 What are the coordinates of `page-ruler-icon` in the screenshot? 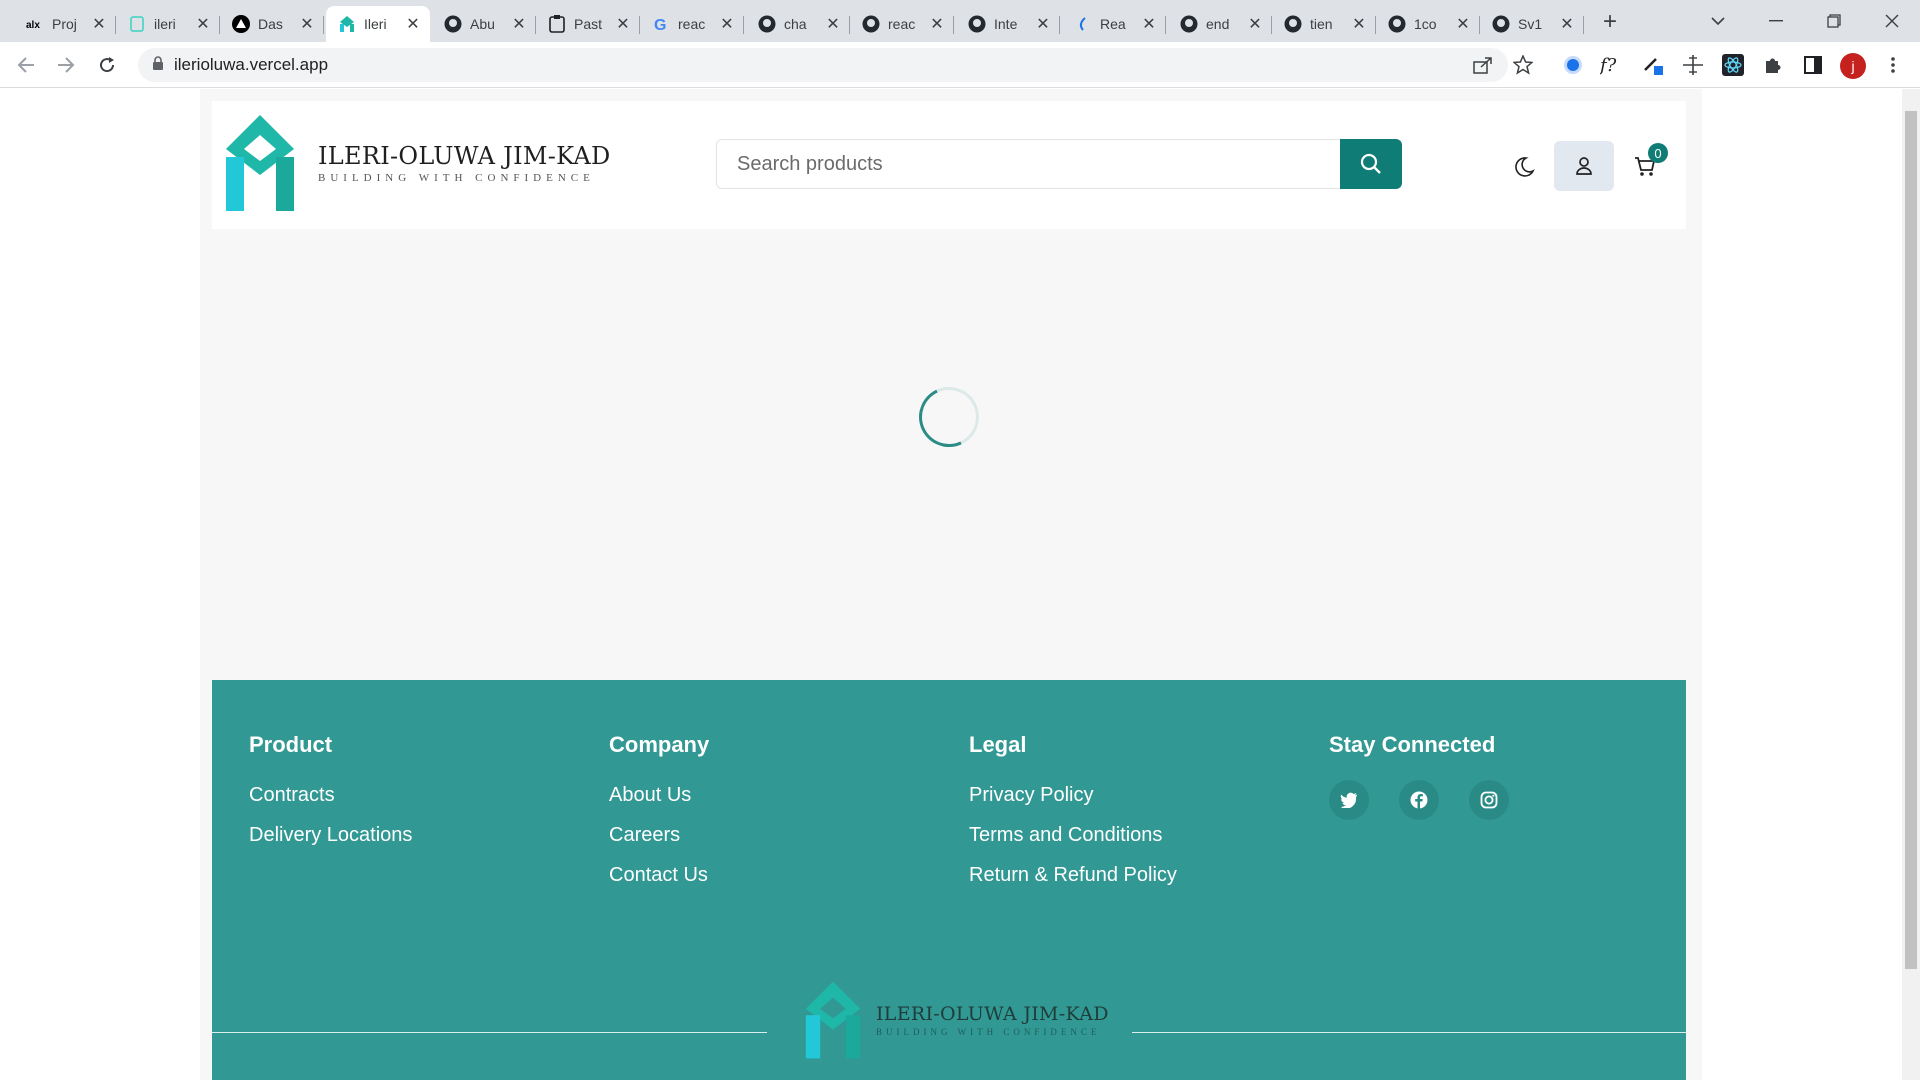 It's located at (1693, 65).